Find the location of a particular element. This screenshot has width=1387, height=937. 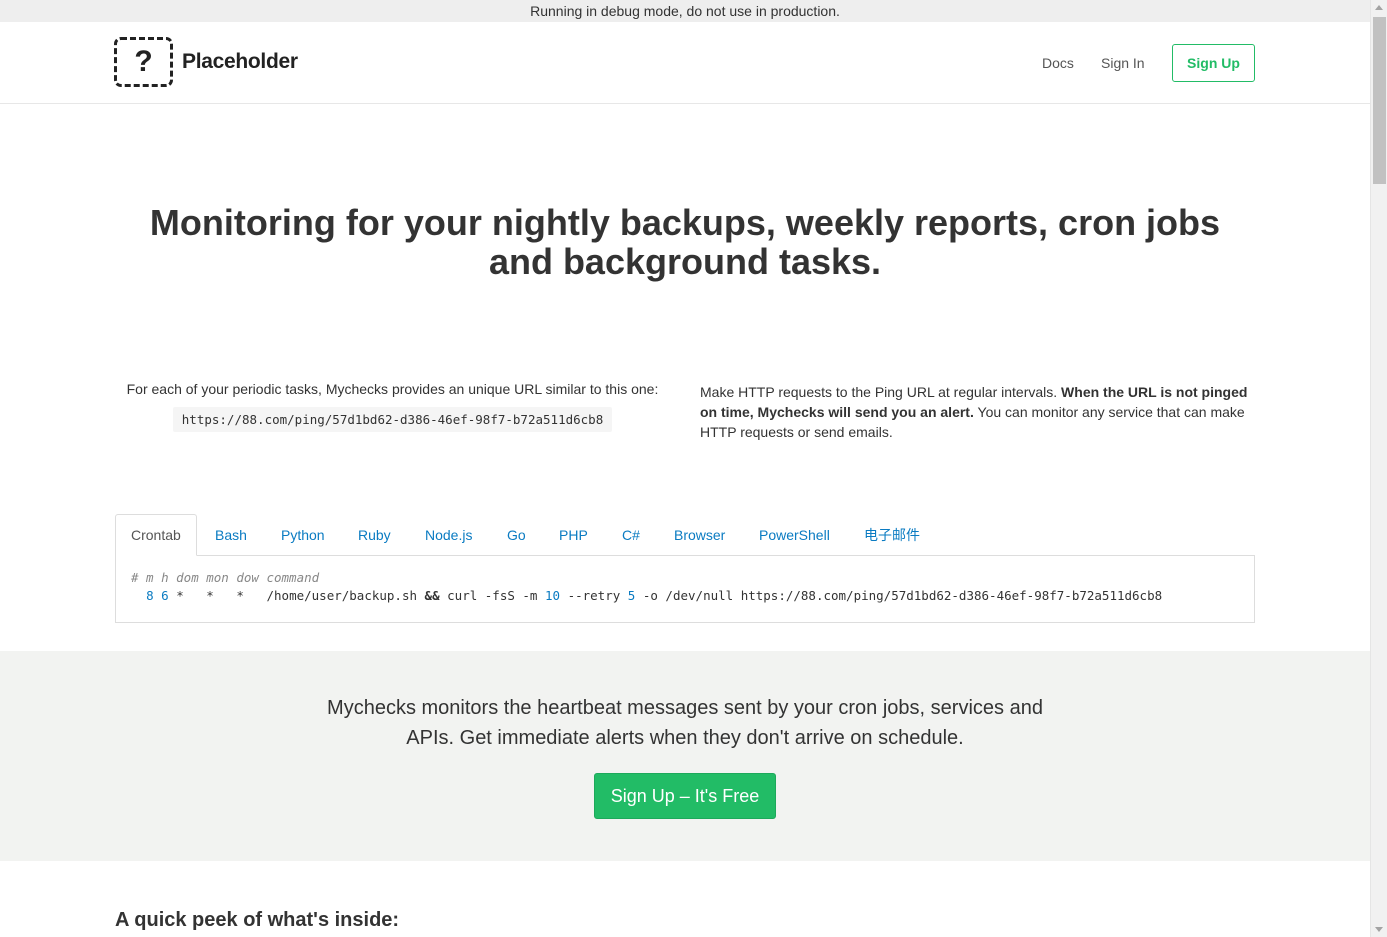

page-scrollbar is located at coordinates (1378, 468).